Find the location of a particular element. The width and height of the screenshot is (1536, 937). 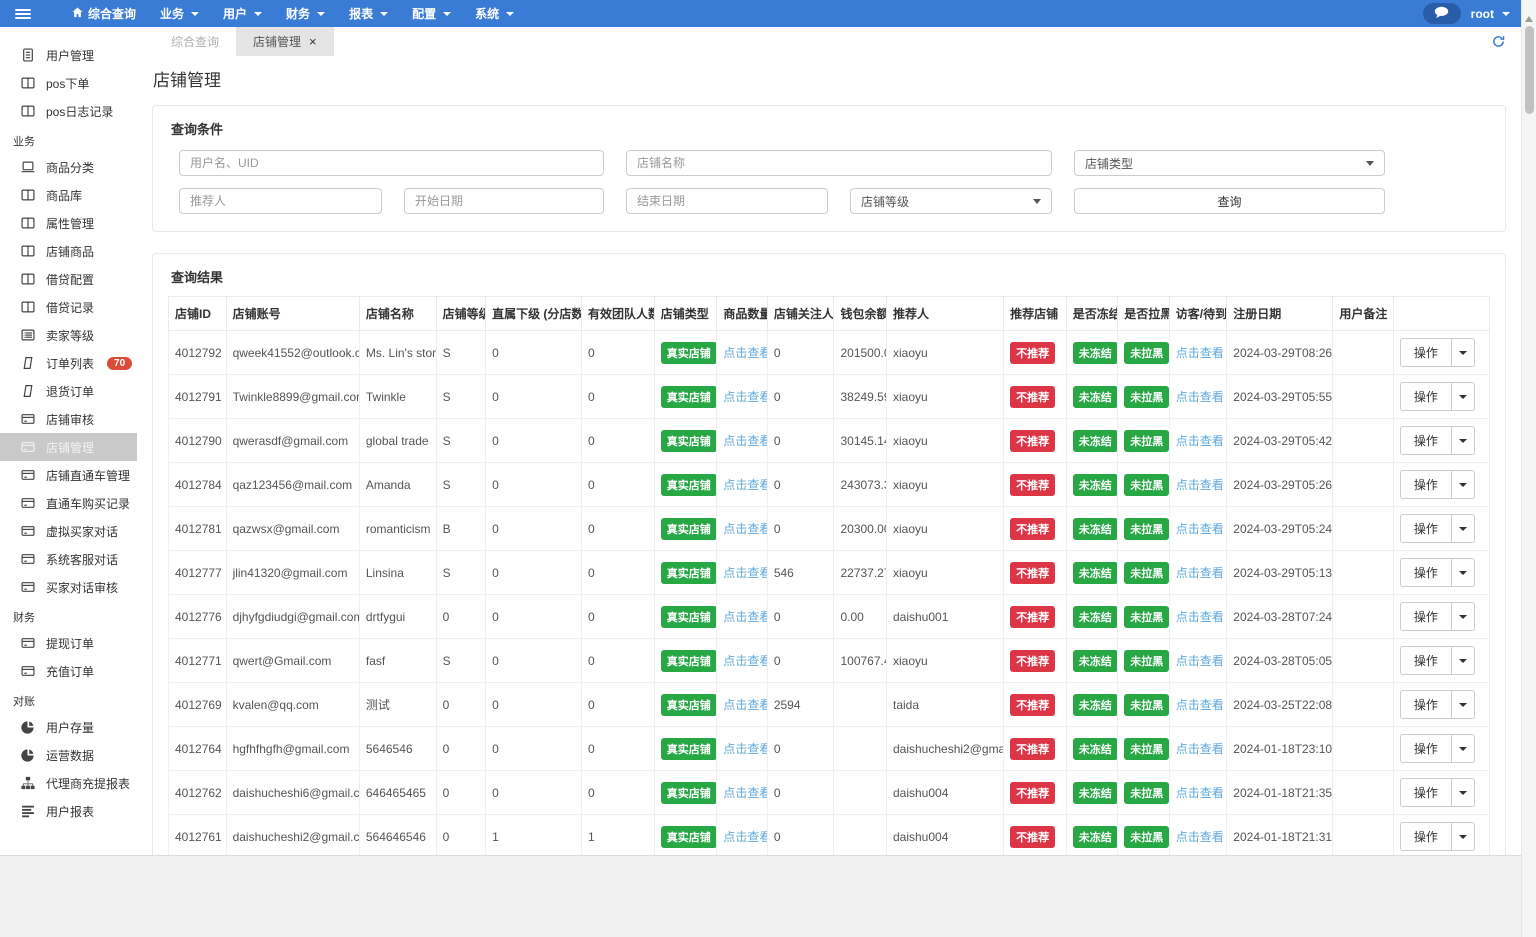

sidebar-item-直通车购买记录: 直通车购买记录 is located at coordinates (68, 503).